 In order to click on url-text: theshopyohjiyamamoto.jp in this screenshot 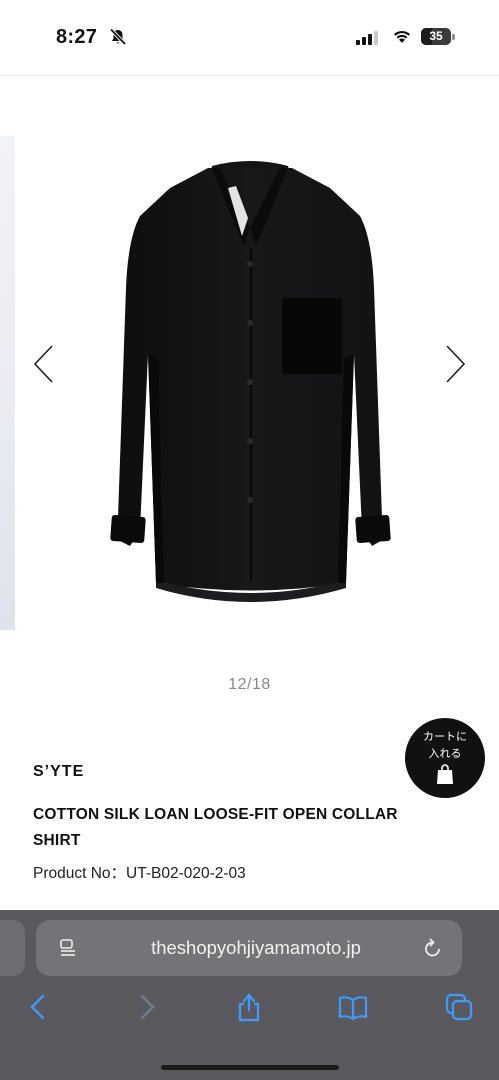, I will do `click(256, 948)`.